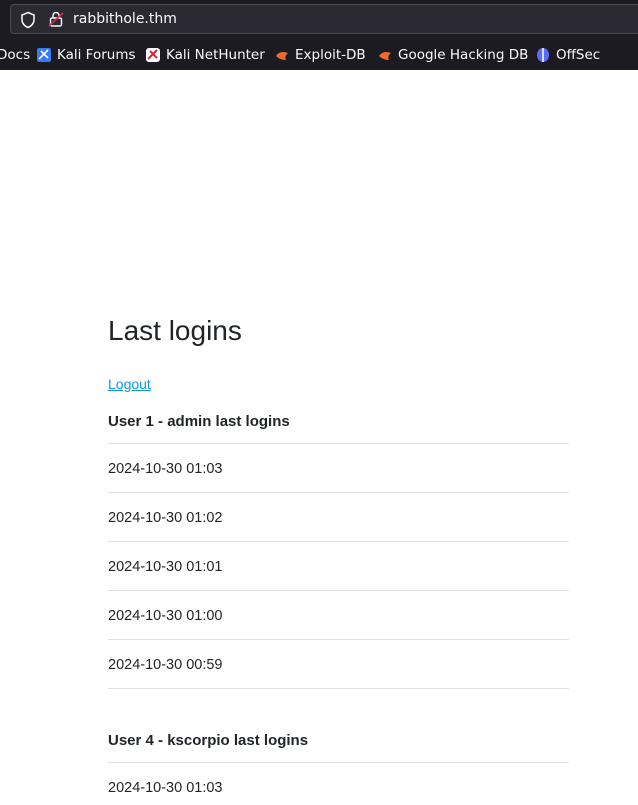  What do you see at coordinates (28, 20) in the screenshot?
I see `shield-icon` at bounding box center [28, 20].